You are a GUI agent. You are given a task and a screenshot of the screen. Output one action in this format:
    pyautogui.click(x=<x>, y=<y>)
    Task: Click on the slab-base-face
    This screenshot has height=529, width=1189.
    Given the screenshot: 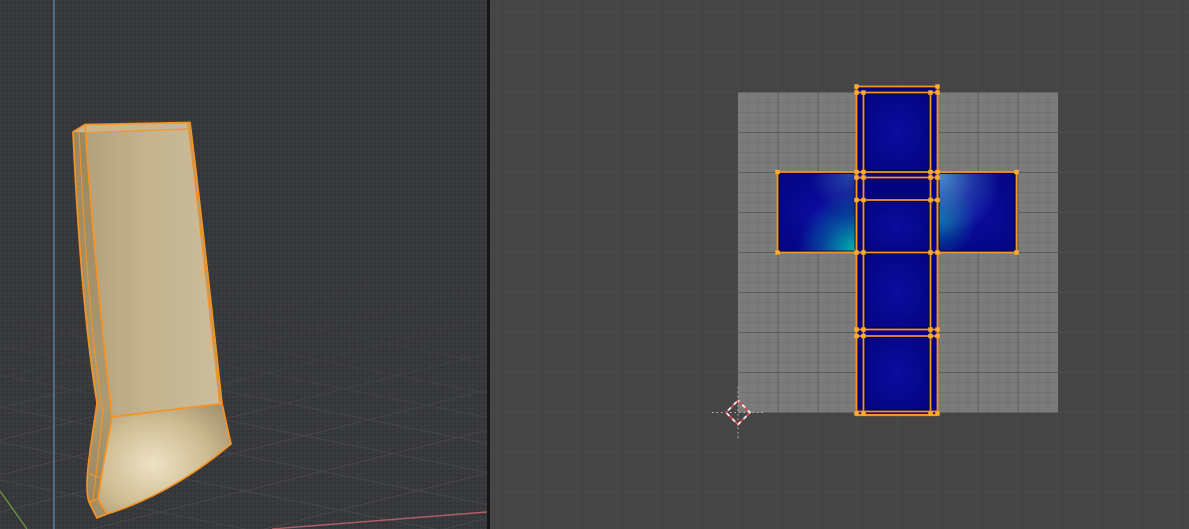 What is the action you would take?
    pyautogui.click(x=164, y=458)
    